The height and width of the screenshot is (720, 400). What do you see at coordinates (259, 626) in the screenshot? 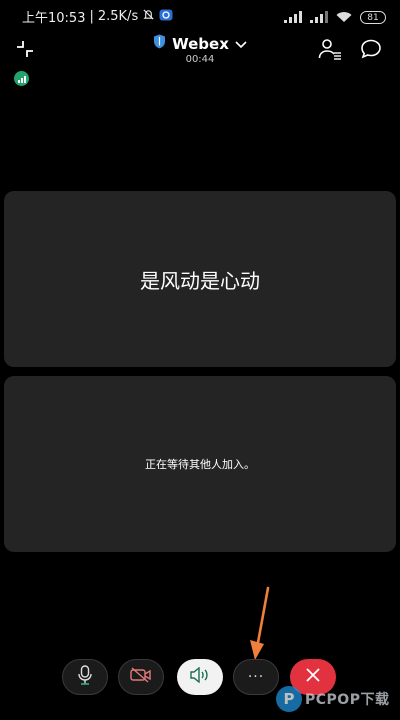
I see `arrow-icon` at bounding box center [259, 626].